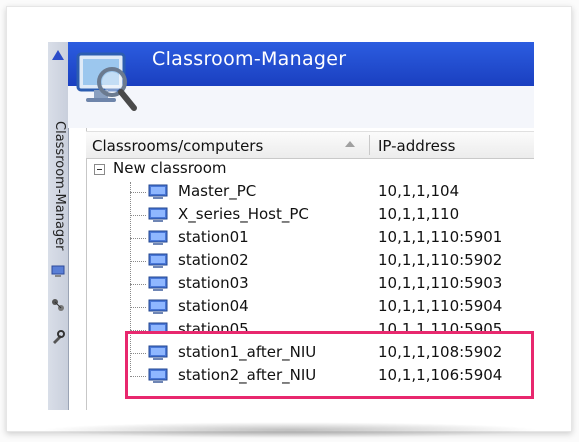  Describe the element at coordinates (213, 237) in the screenshot. I see `computer-name: station01` at that location.